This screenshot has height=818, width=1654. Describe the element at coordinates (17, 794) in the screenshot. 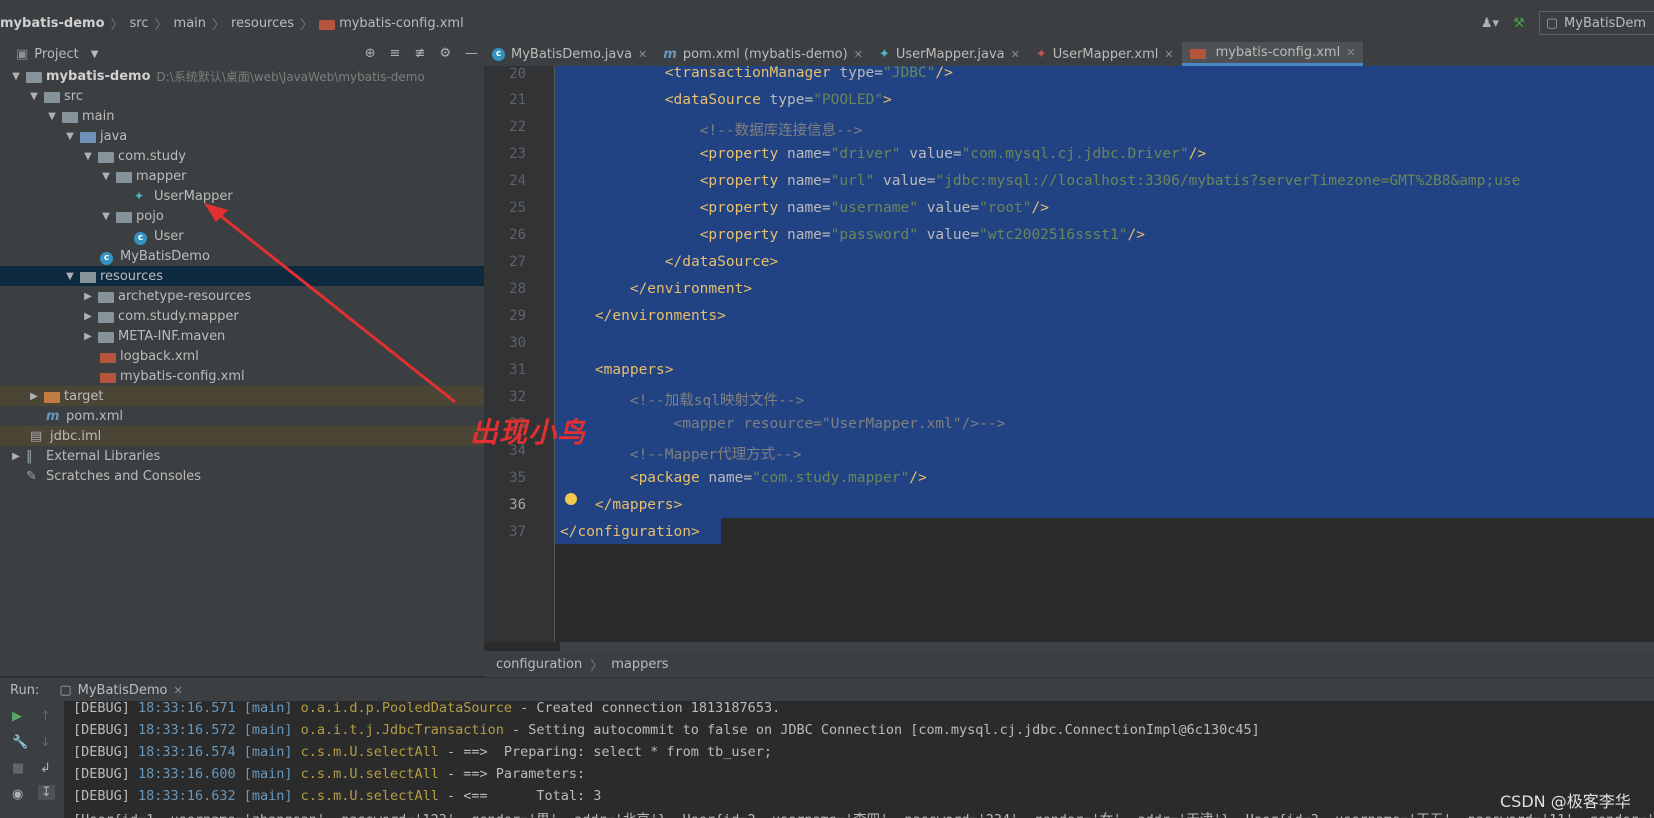

I see `camera-icon: ◉` at that location.